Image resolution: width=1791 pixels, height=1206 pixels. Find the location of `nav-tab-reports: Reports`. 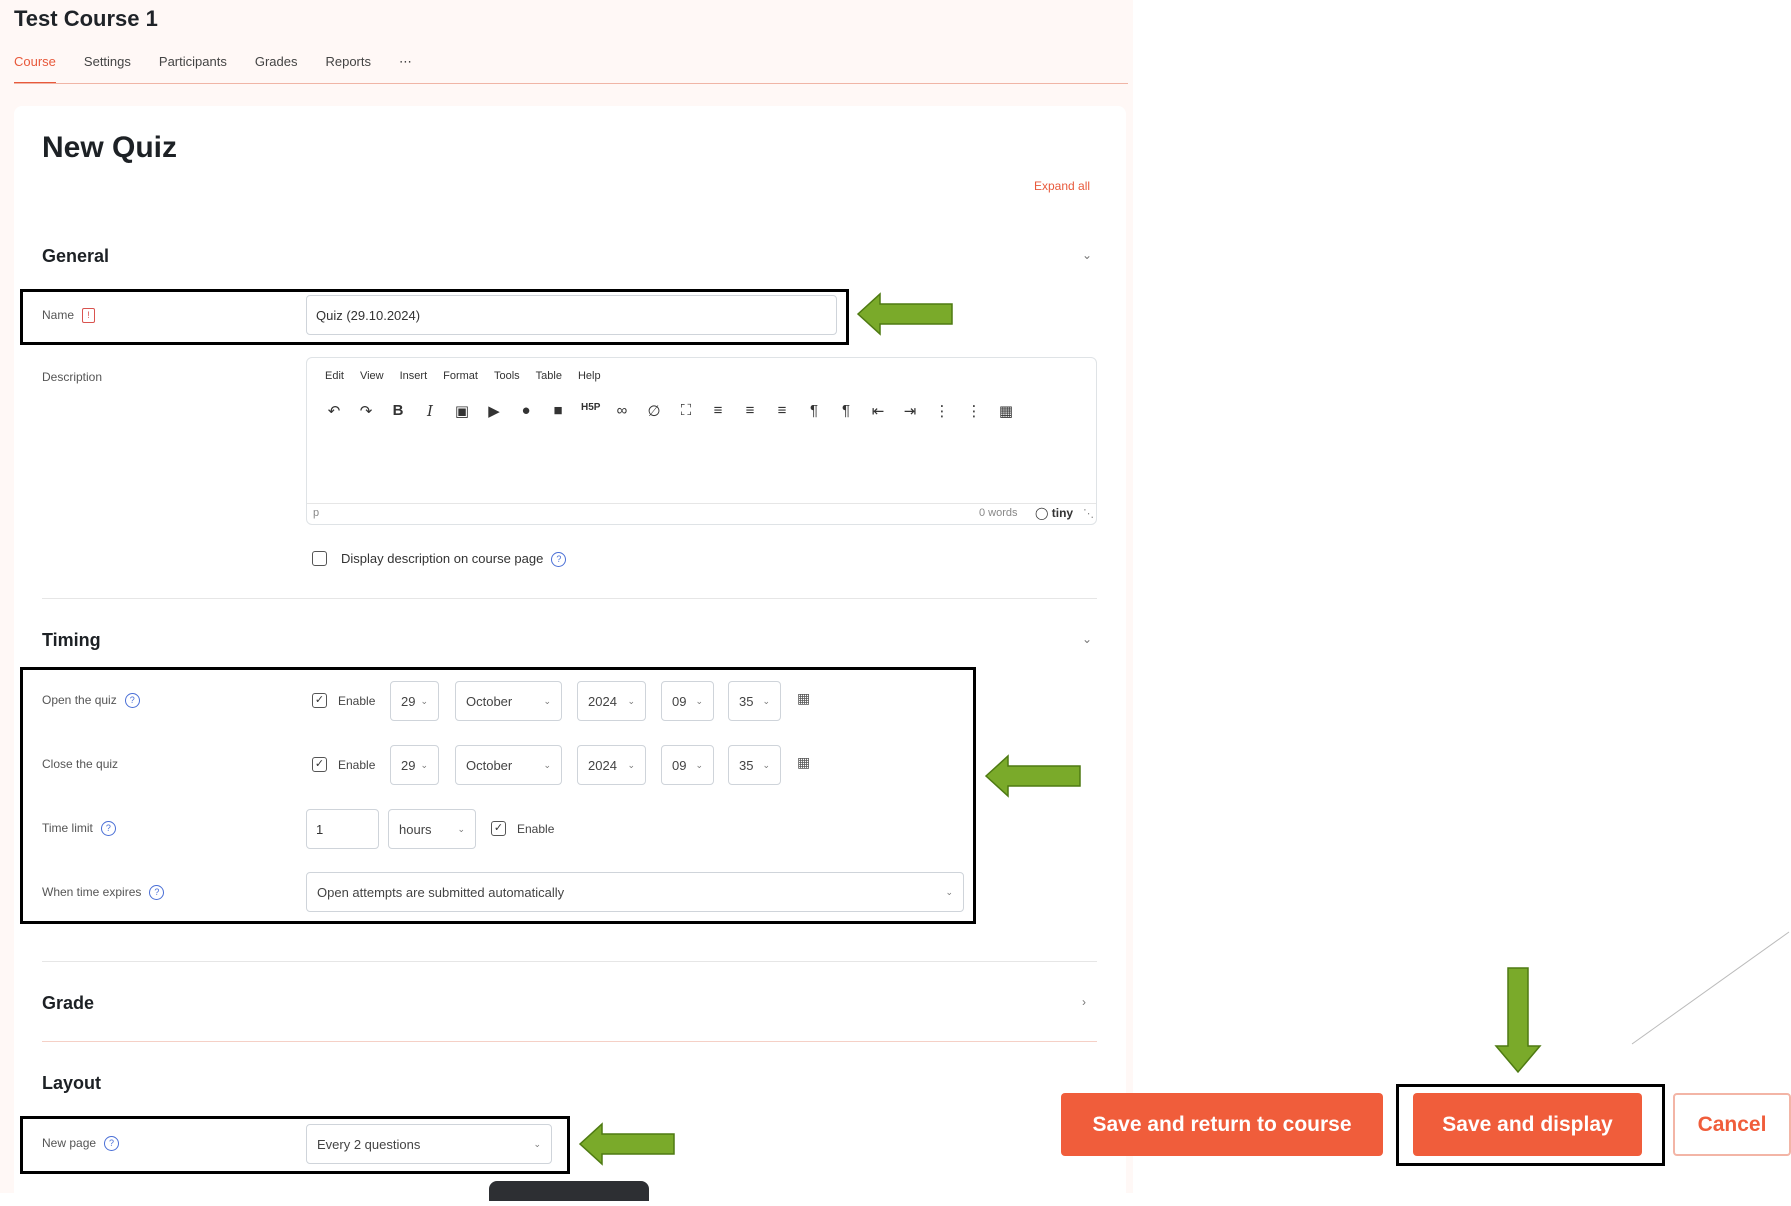

nav-tab-reports: Reports is located at coordinates (348, 69).